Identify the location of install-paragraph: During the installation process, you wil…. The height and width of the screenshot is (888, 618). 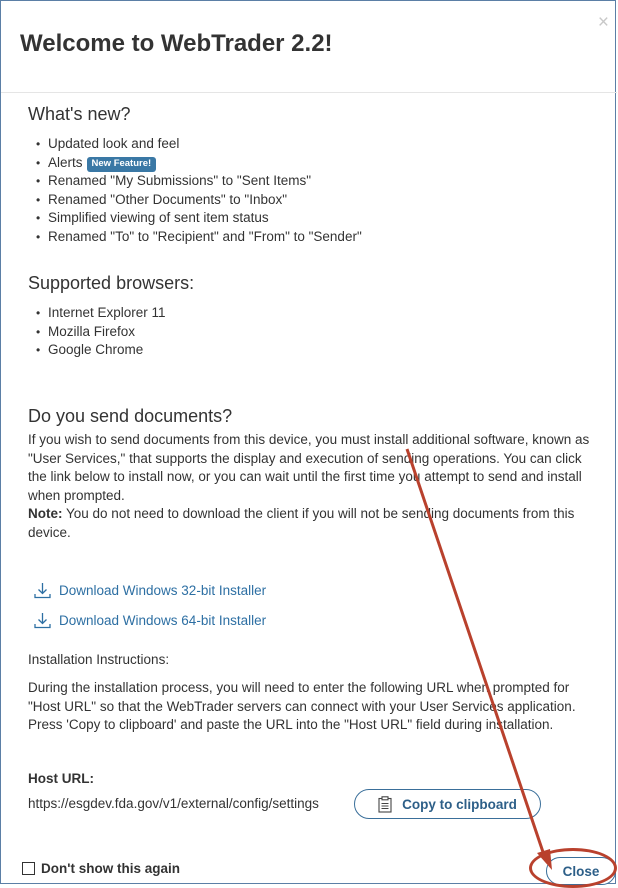
(302, 706).